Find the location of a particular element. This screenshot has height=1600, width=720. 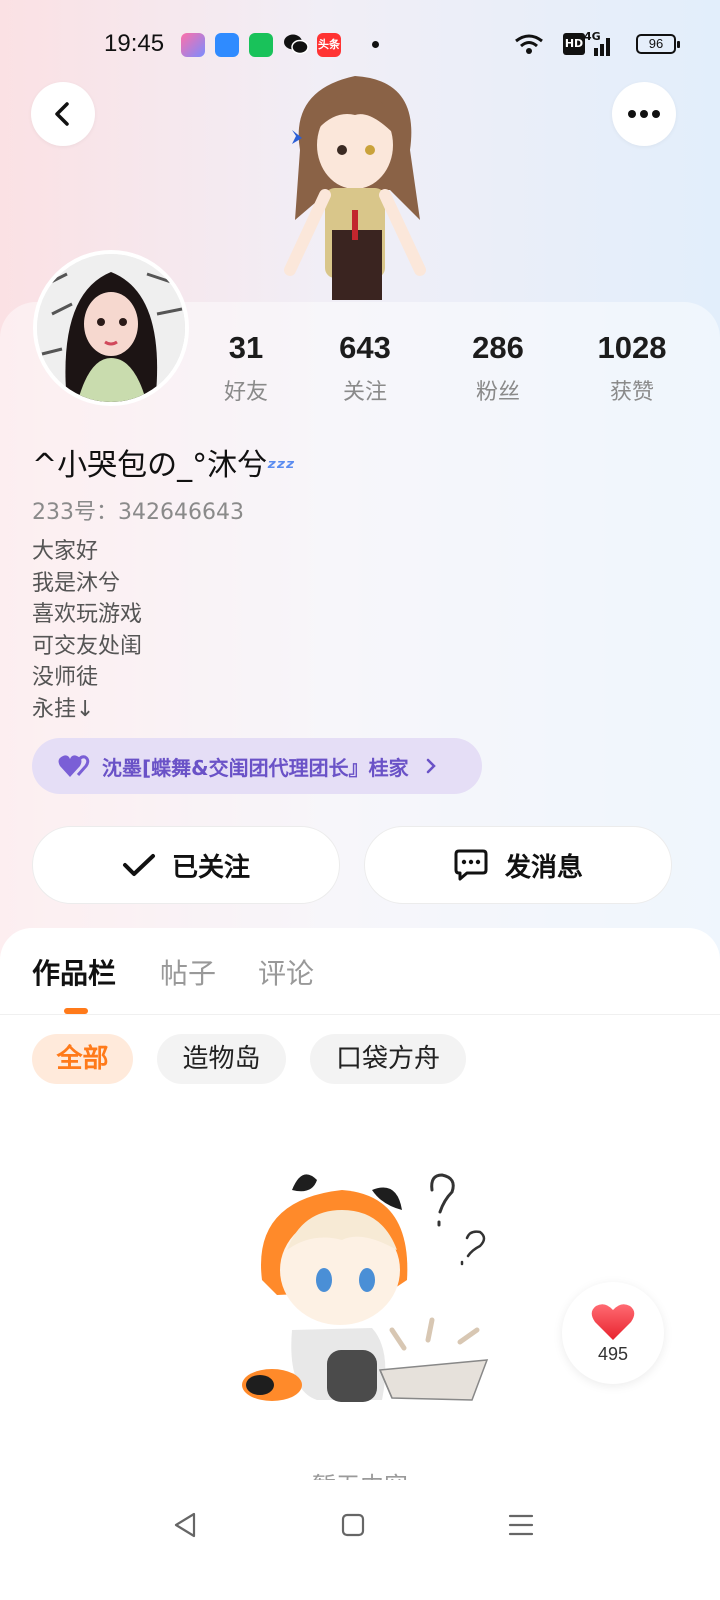

nav-menu-button is located at coordinates (521, 1527).